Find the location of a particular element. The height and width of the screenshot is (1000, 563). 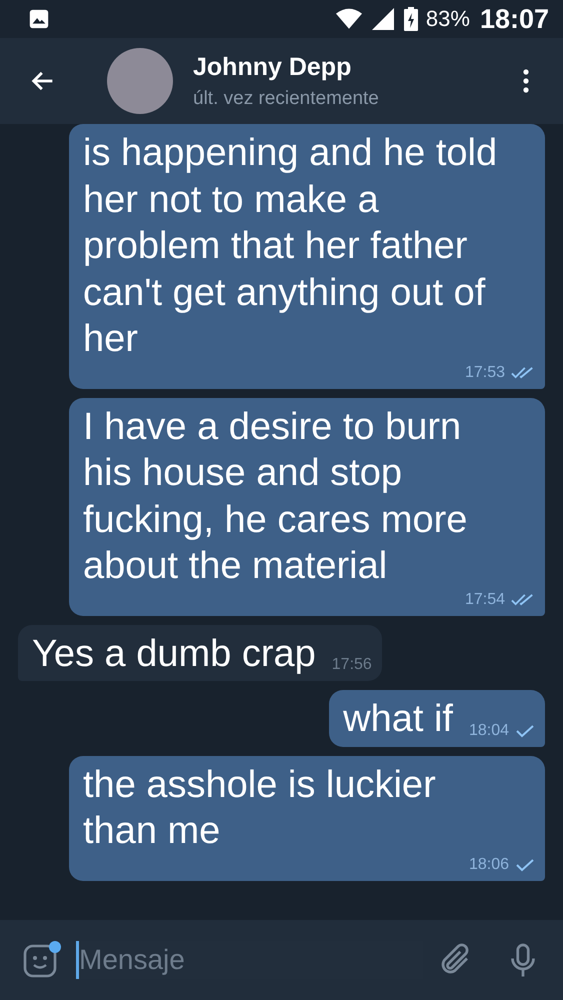

message-composer: Mensaje is located at coordinates (281, 960).